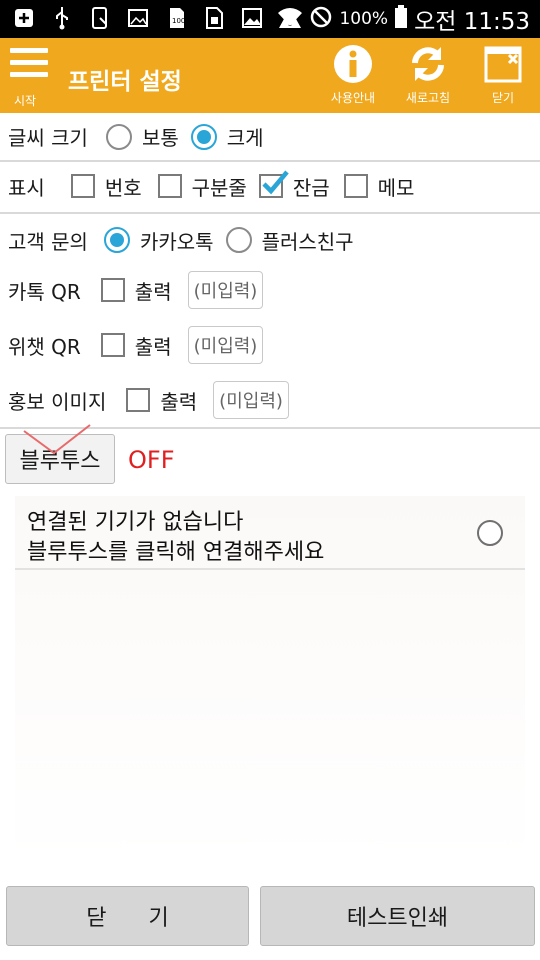 Image resolution: width=540 pixels, height=960 pixels. What do you see at coordinates (153, 346) in the screenshot?
I see `wechat-qr-print-label: 출력` at bounding box center [153, 346].